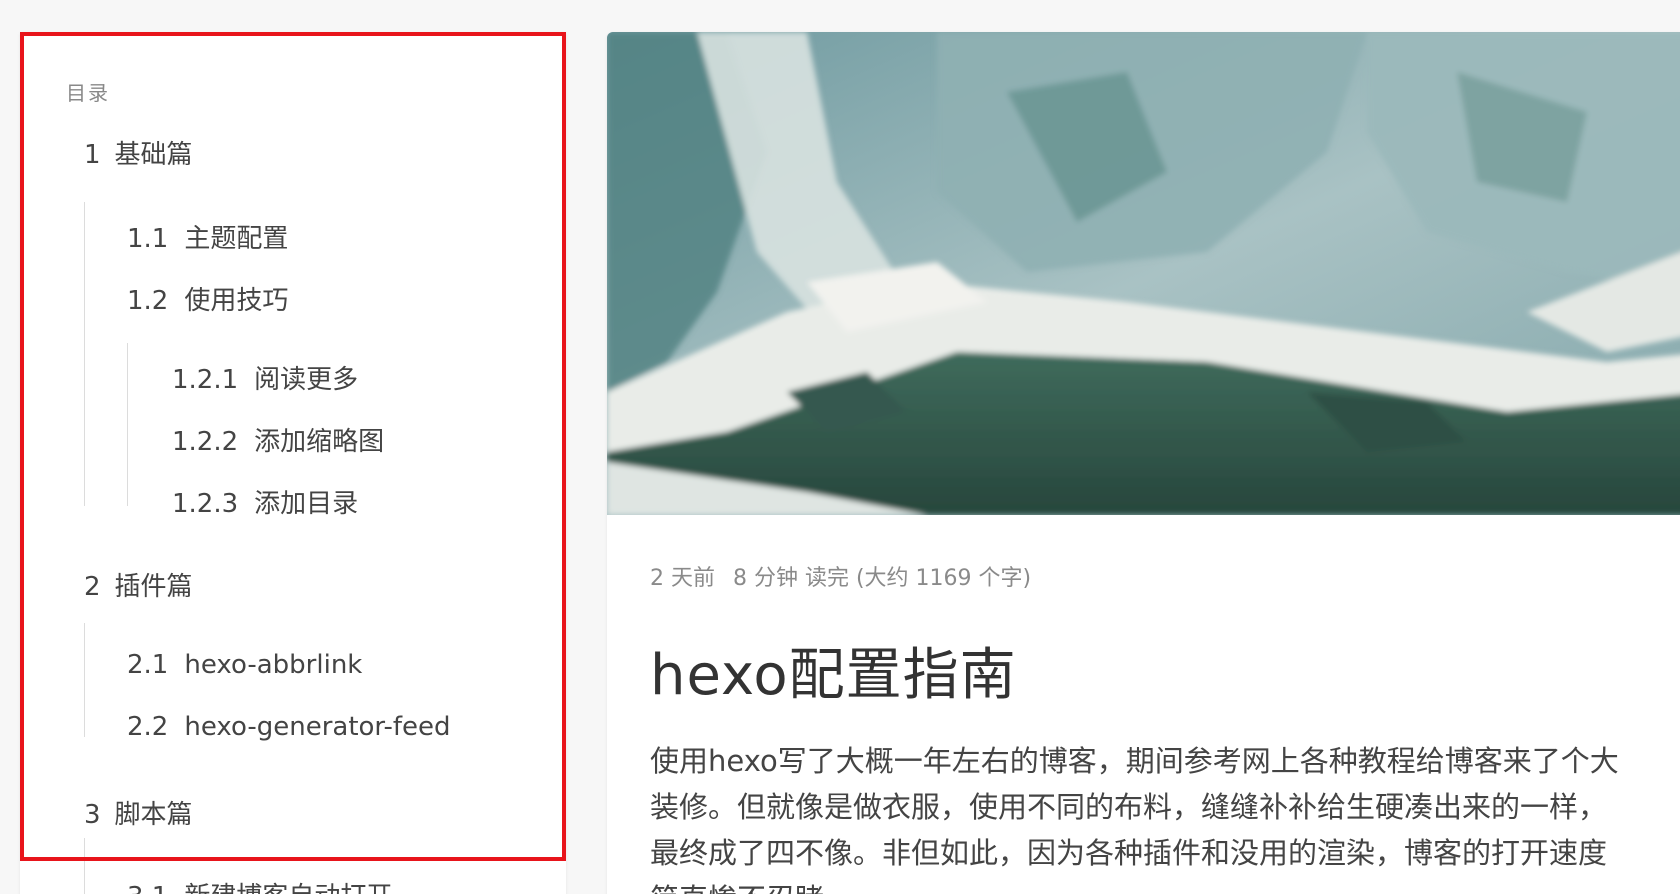 The width and height of the screenshot is (1680, 894). What do you see at coordinates (148, 301) in the screenshot?
I see `toc-item-number: 1.2` at bounding box center [148, 301].